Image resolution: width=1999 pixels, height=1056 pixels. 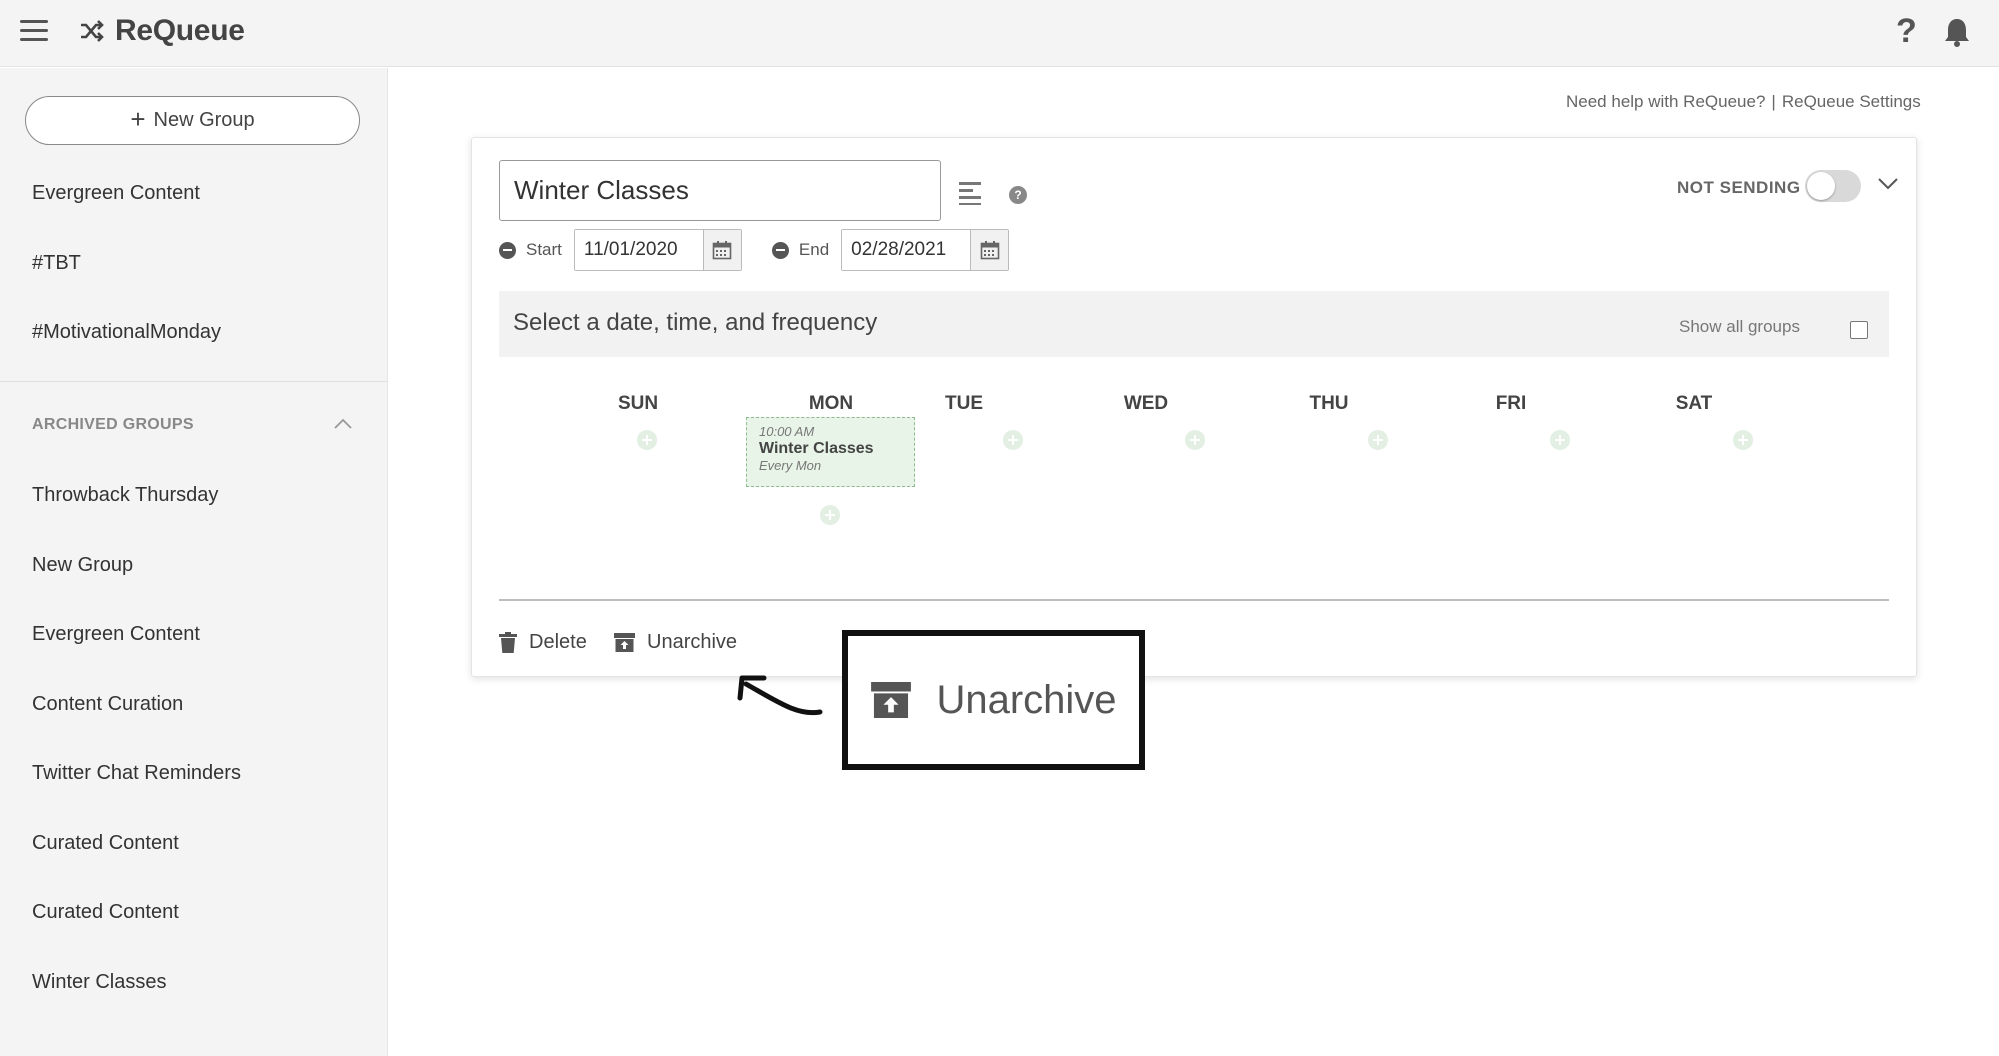 What do you see at coordinates (194, 381) in the screenshot?
I see `sidebar-divider` at bounding box center [194, 381].